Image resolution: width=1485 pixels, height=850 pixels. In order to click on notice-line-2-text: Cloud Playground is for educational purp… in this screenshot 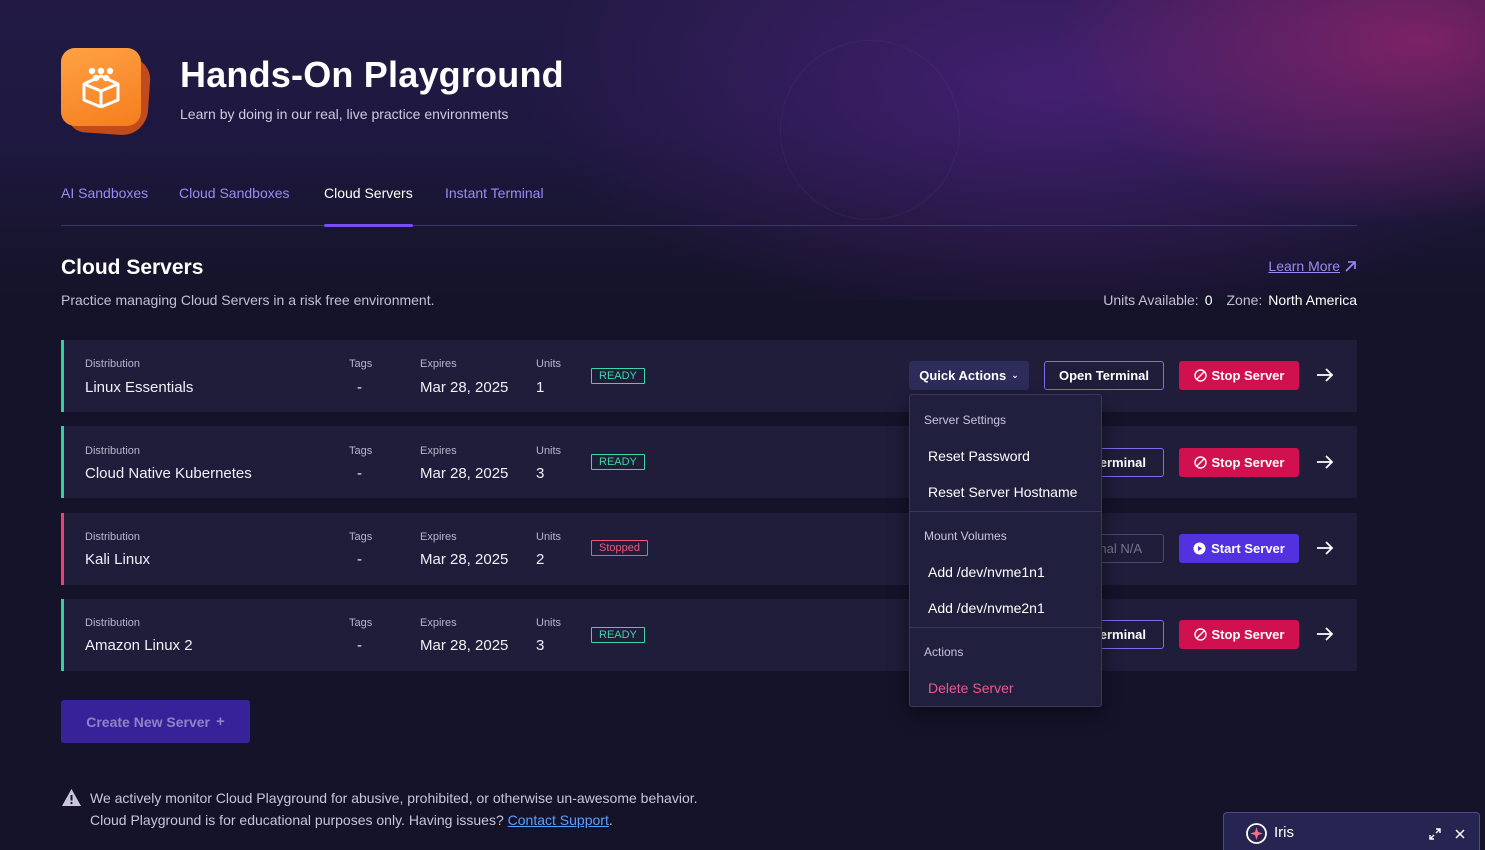, I will do `click(299, 820)`.